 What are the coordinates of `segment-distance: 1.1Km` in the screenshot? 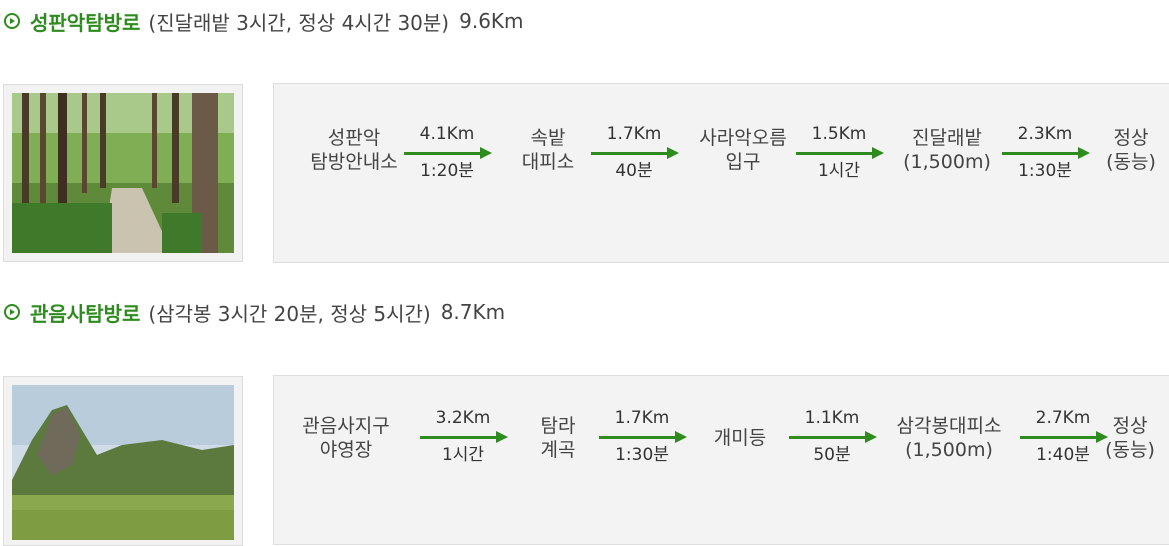 It's located at (832, 418).